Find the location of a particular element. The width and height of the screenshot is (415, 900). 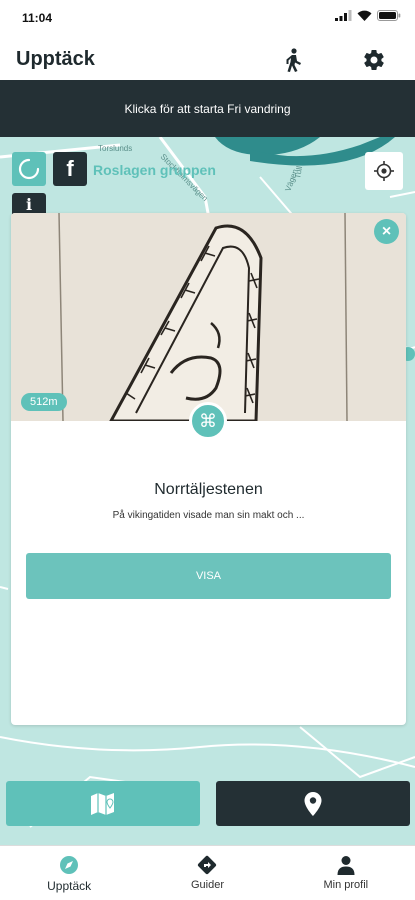

refresh-button is located at coordinates (29, 169).